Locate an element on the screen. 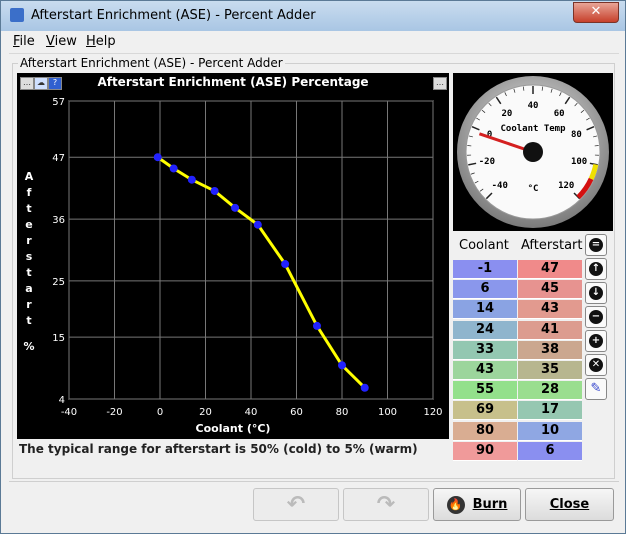 The width and height of the screenshot is (626, 534). y-tick-label: 15 is located at coordinates (58, 338).